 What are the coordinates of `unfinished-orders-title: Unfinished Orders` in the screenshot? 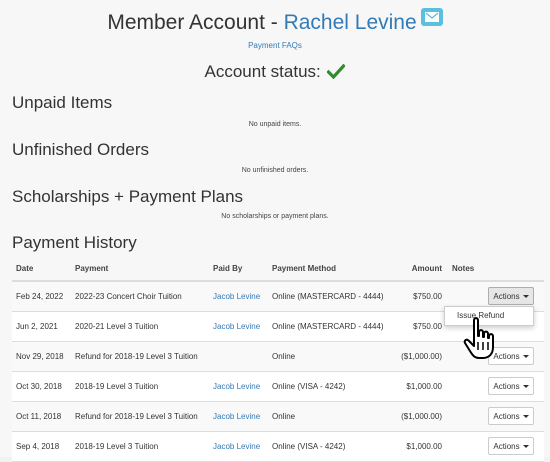 It's located at (81, 149).